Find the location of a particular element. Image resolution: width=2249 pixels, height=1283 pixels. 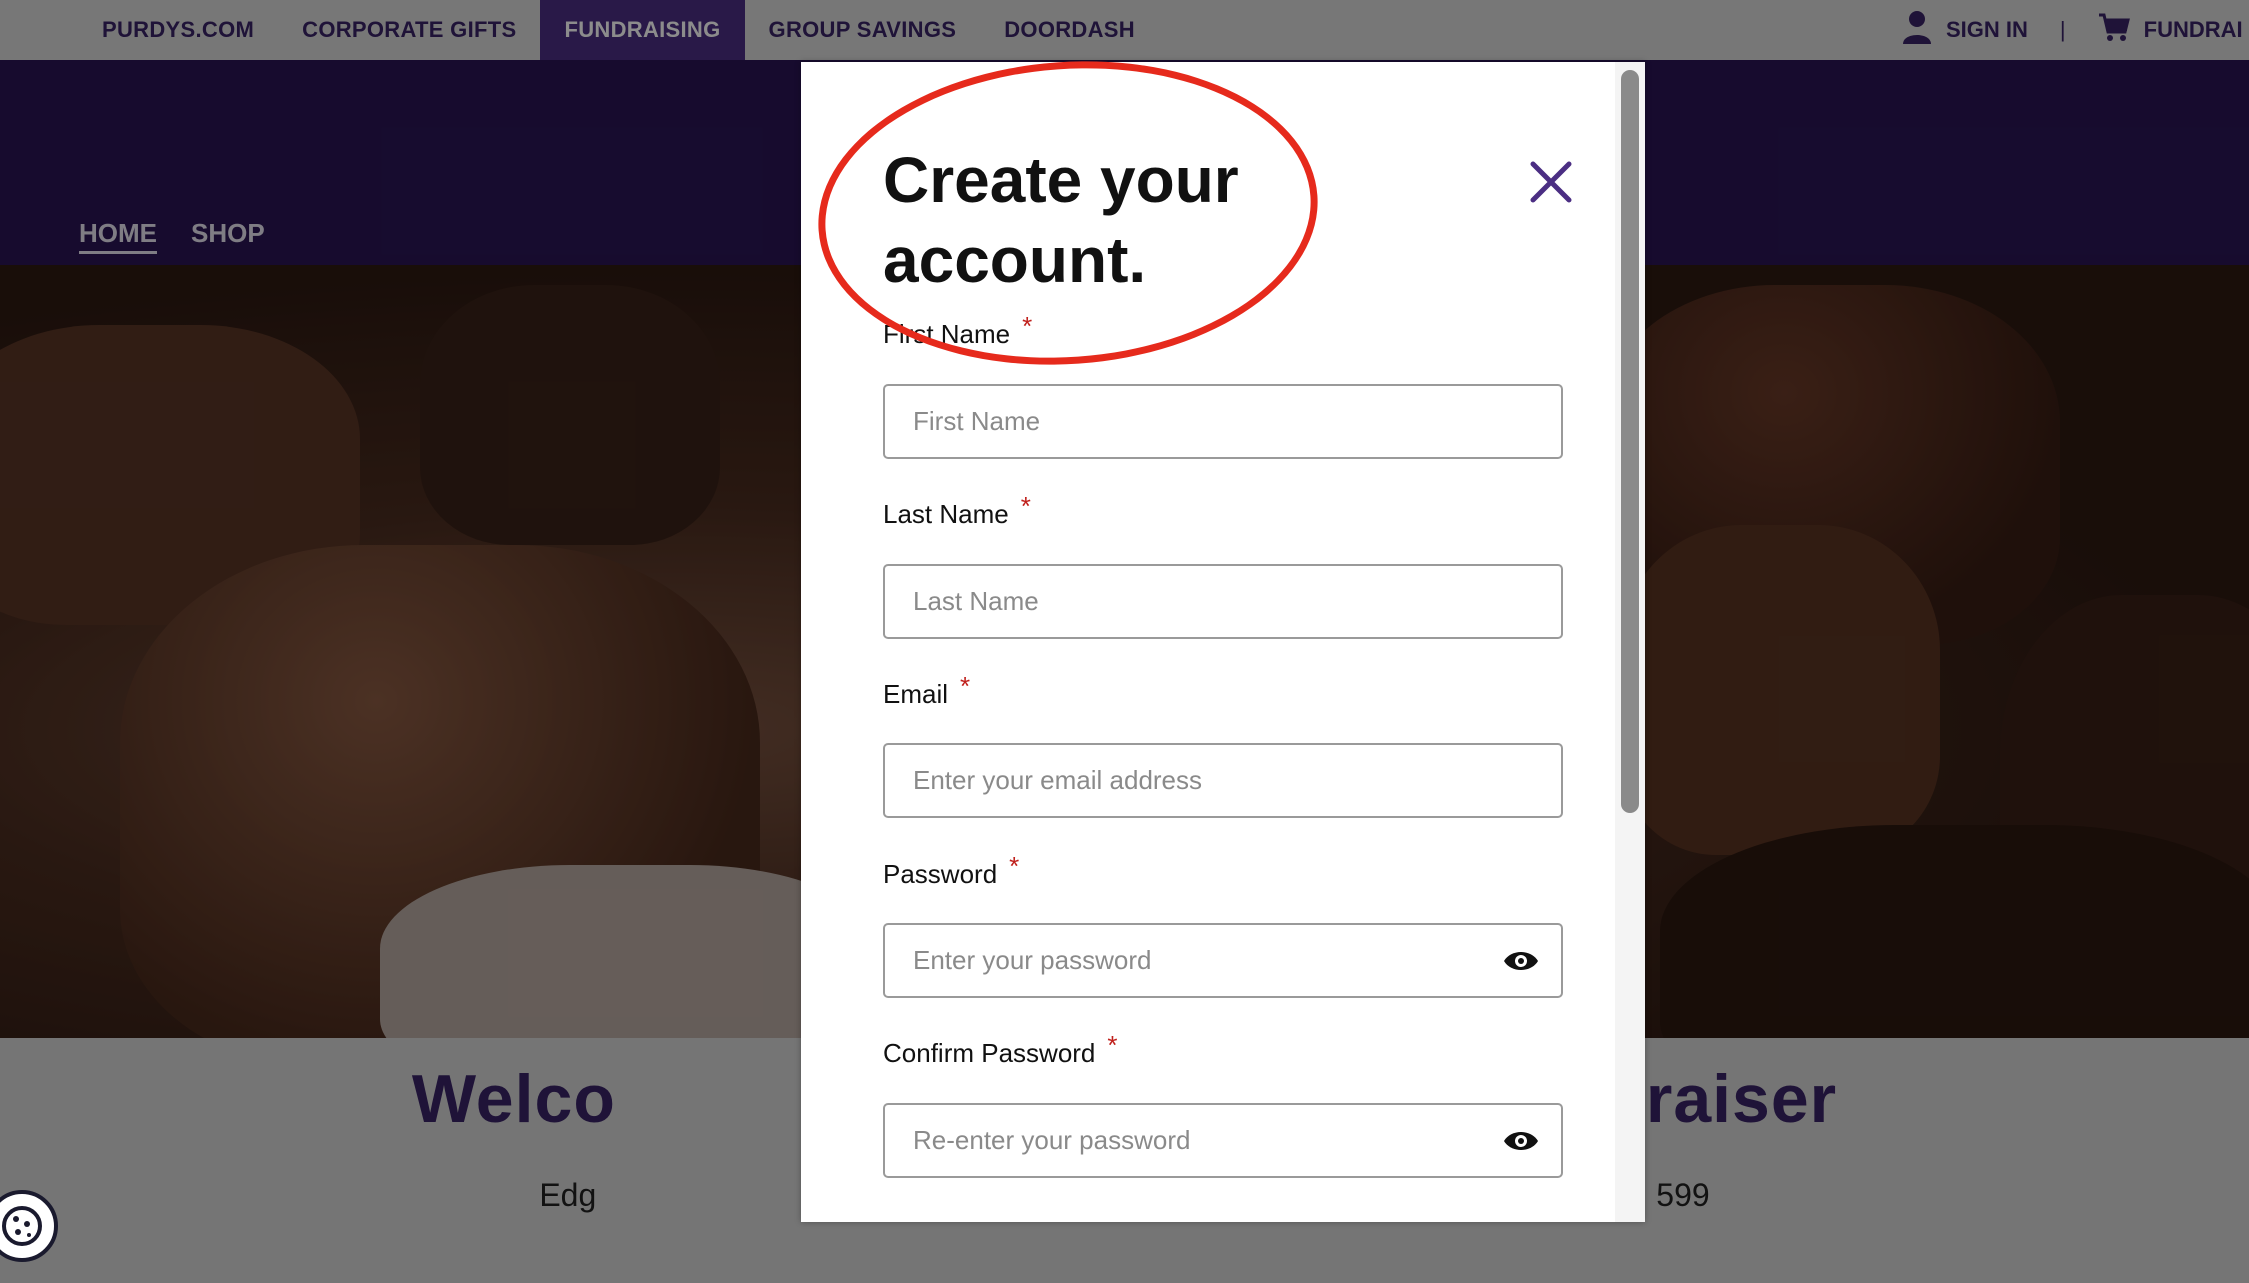

email-label-text: Email is located at coordinates (916, 694).